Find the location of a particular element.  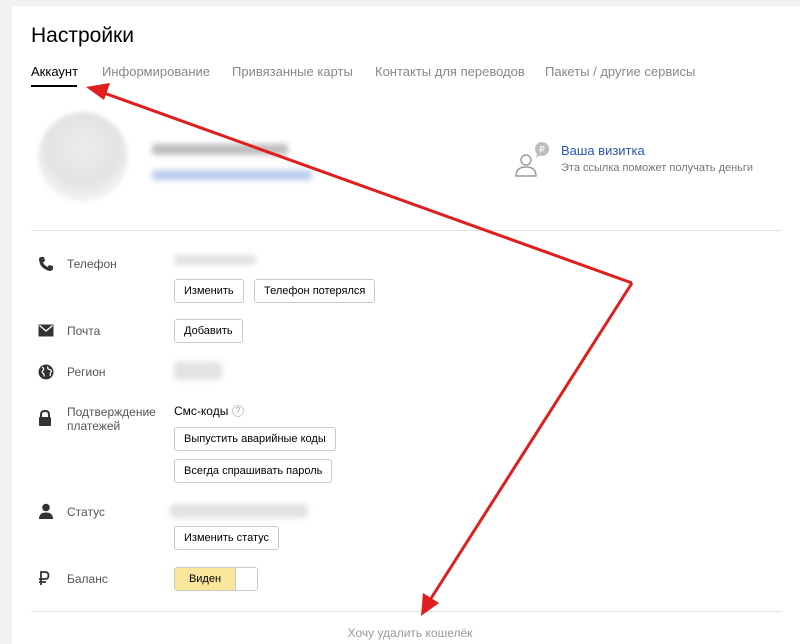

phone-icon is located at coordinates (46, 266).